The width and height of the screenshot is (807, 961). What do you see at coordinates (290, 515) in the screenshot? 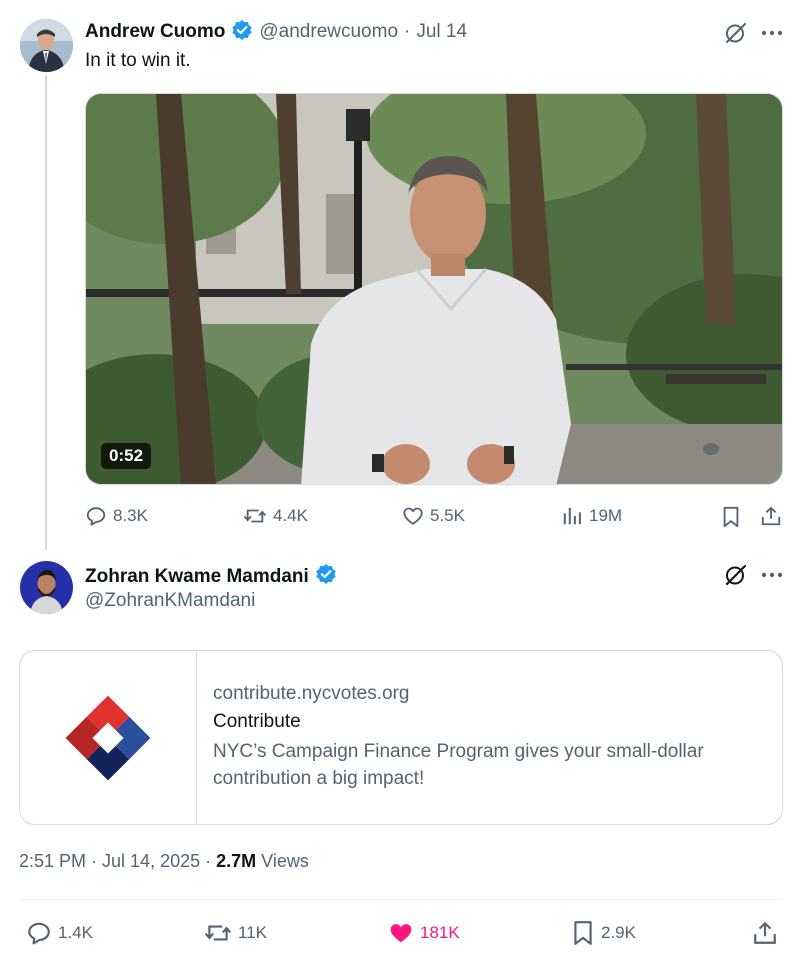
I see `repost-count: 4.4K` at bounding box center [290, 515].